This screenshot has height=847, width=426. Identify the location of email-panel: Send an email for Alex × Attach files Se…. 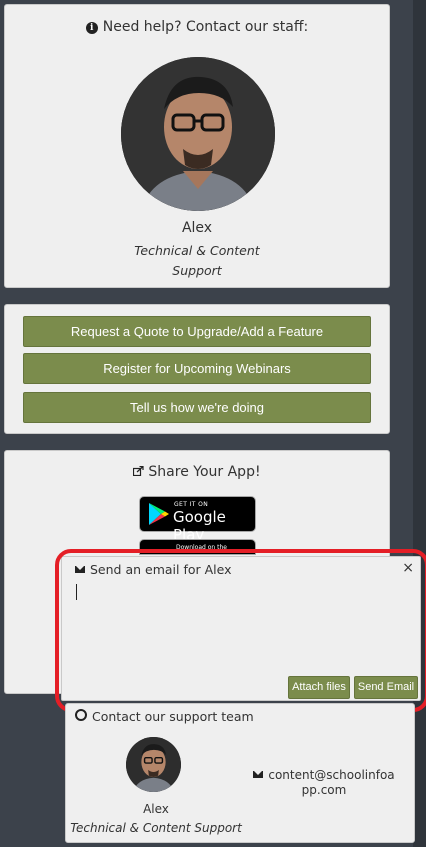
(241, 628).